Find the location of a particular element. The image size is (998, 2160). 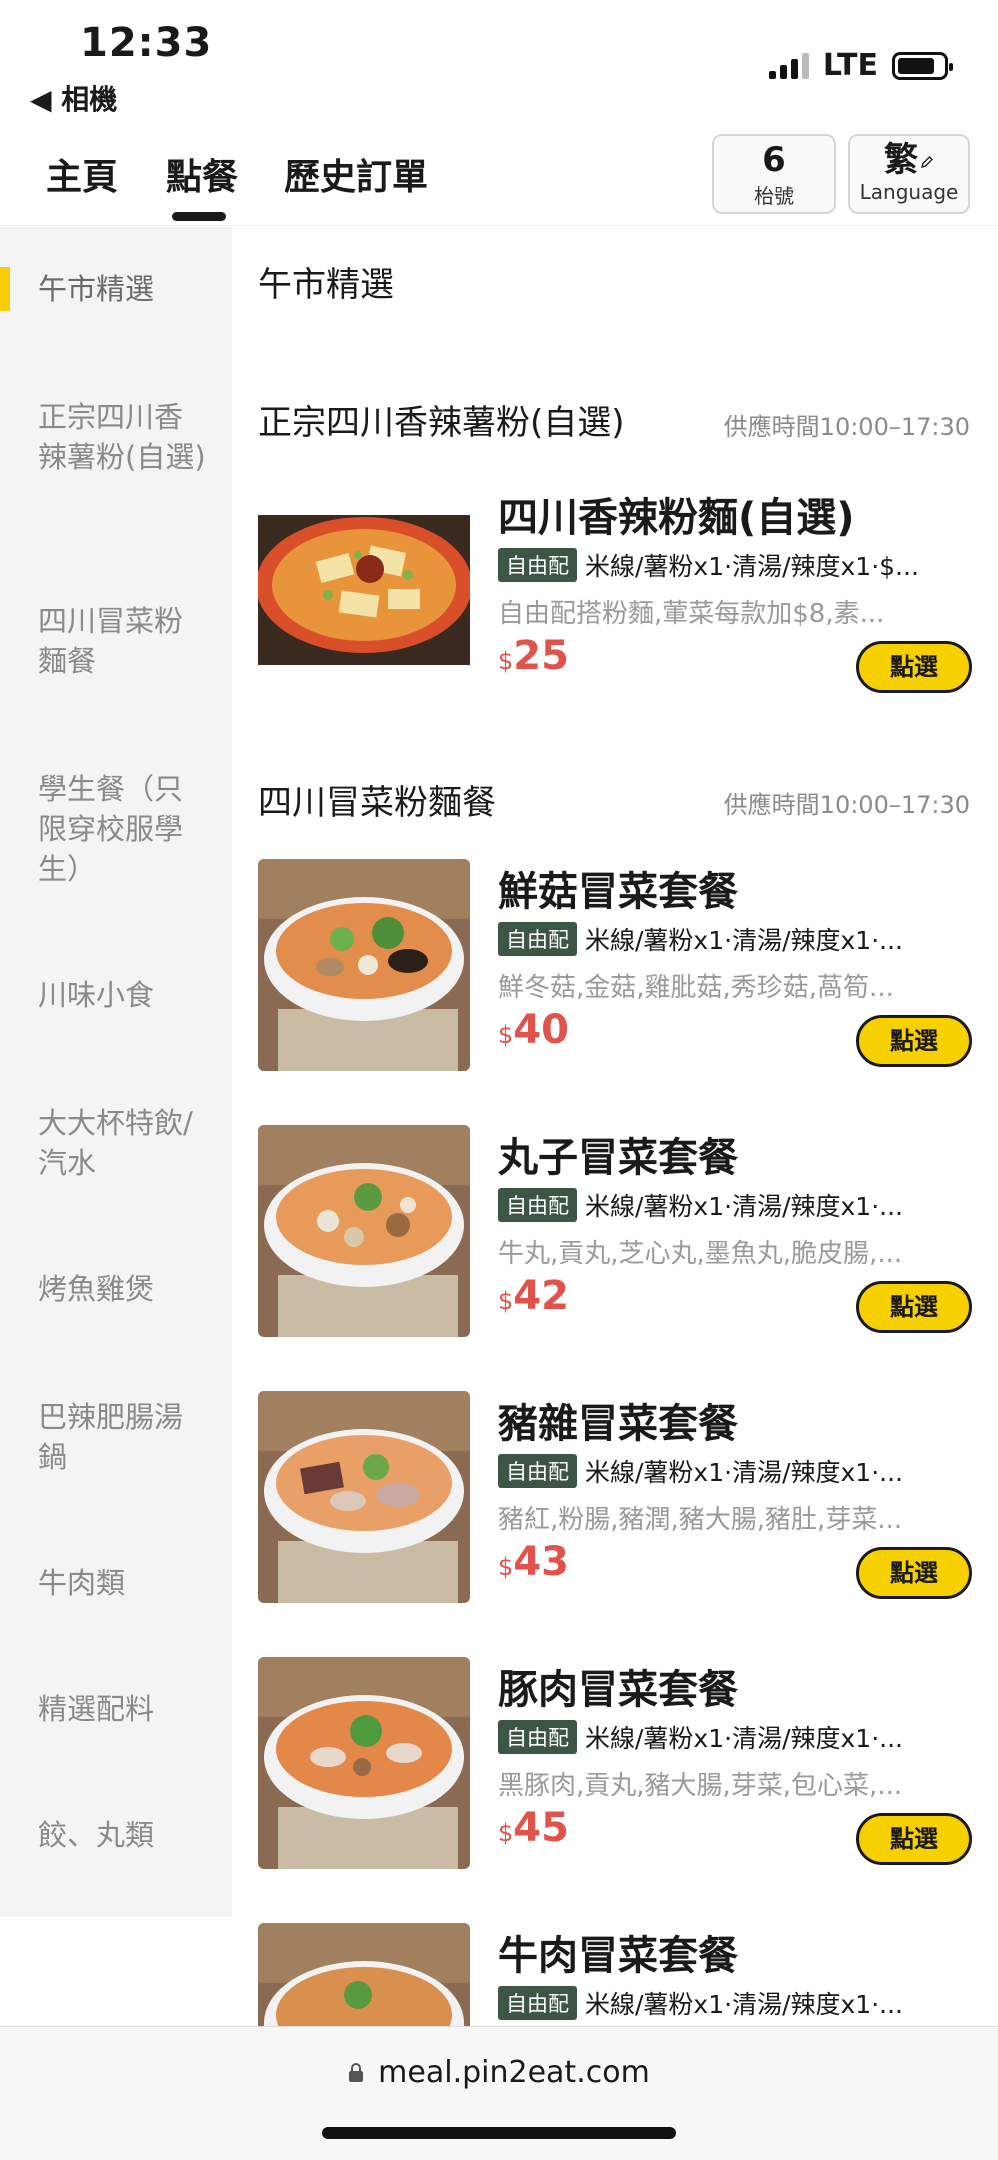

sidebar-item-dumplings: 餃、丸類 is located at coordinates (123, 1835).